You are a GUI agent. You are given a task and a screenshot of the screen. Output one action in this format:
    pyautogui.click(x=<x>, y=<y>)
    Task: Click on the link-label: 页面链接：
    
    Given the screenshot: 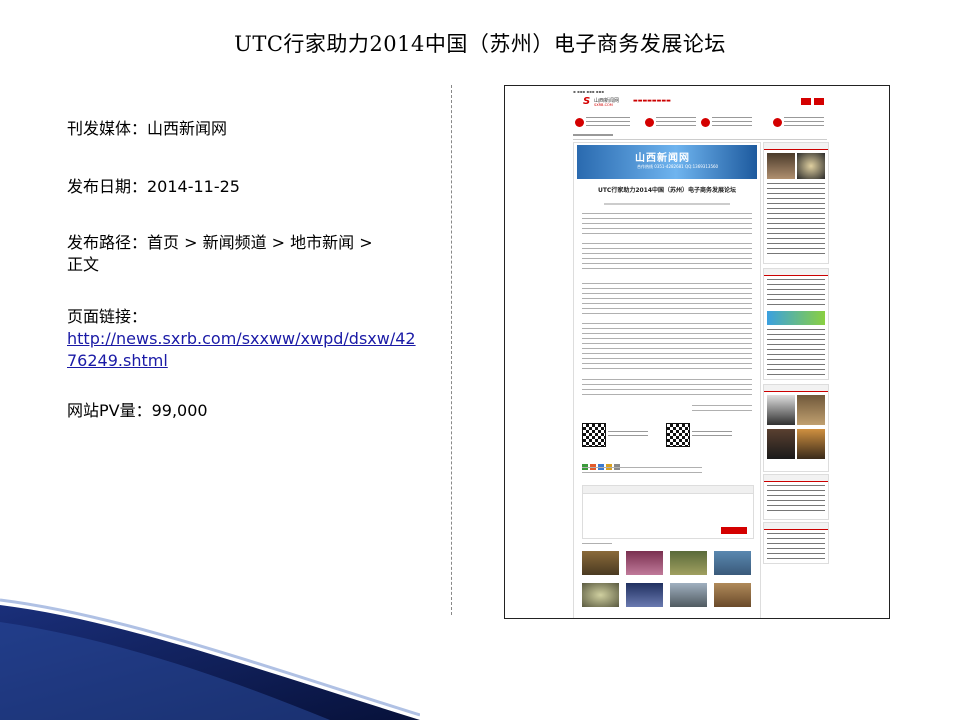 What is the action you would take?
    pyautogui.click(x=107, y=316)
    